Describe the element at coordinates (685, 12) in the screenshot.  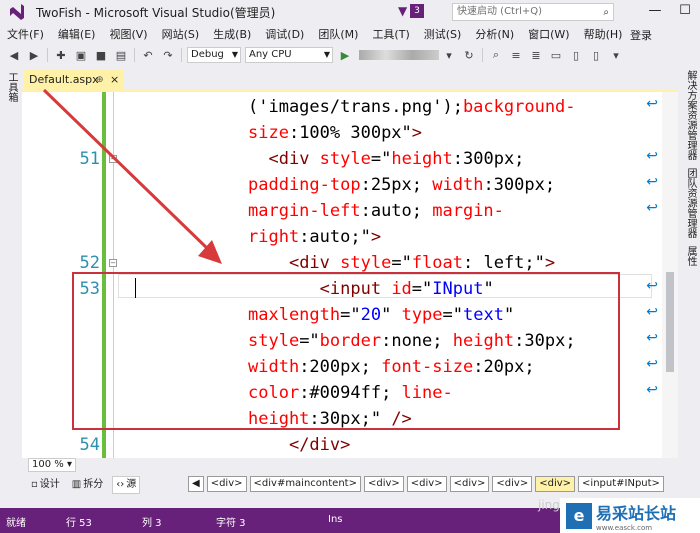
I see `maximize-button: ☐` at that location.